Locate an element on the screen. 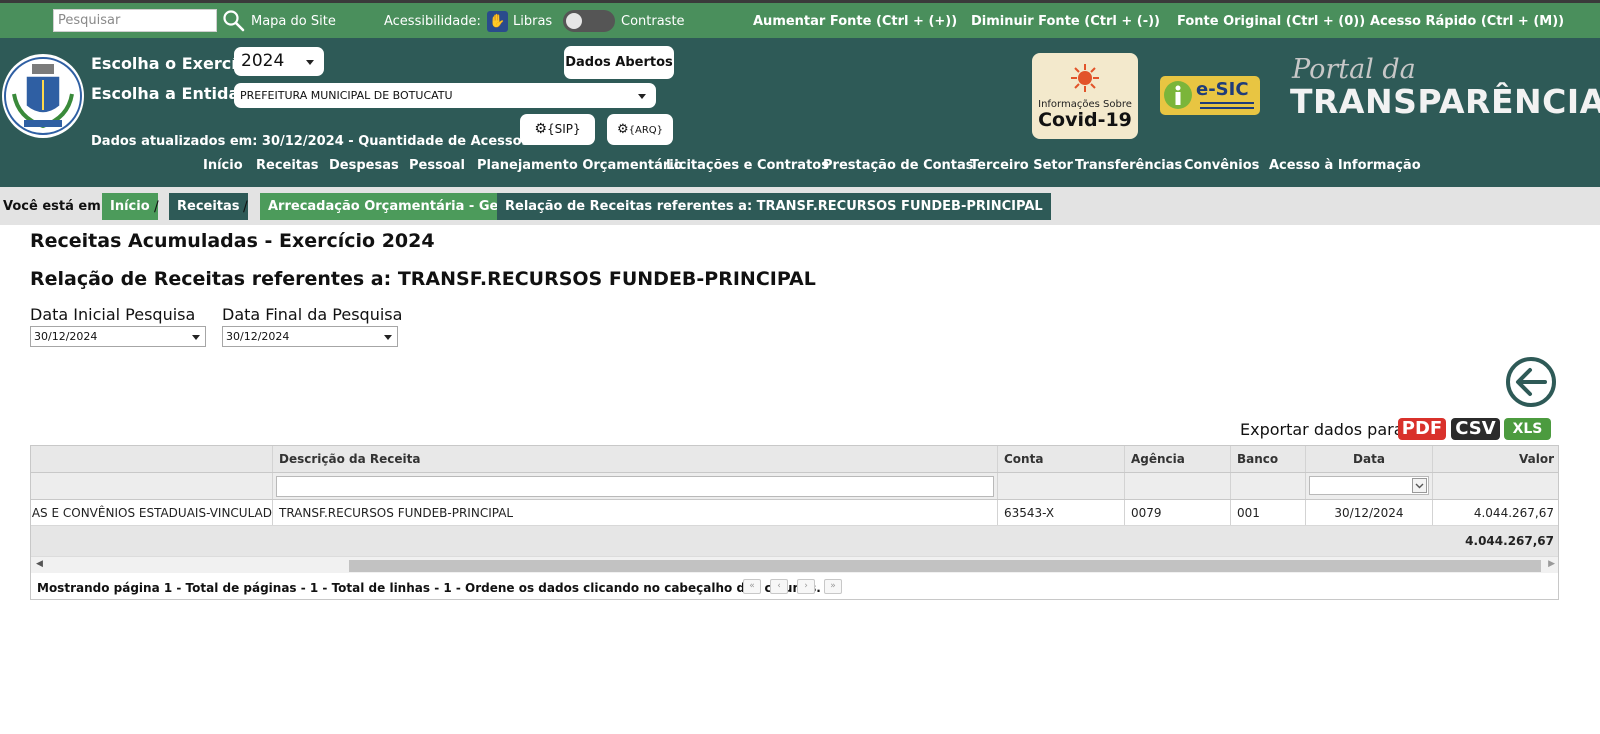 The height and width of the screenshot is (734, 1600). page-title: Receitas Acumuladas - Exercício 2024 is located at coordinates (232, 241).